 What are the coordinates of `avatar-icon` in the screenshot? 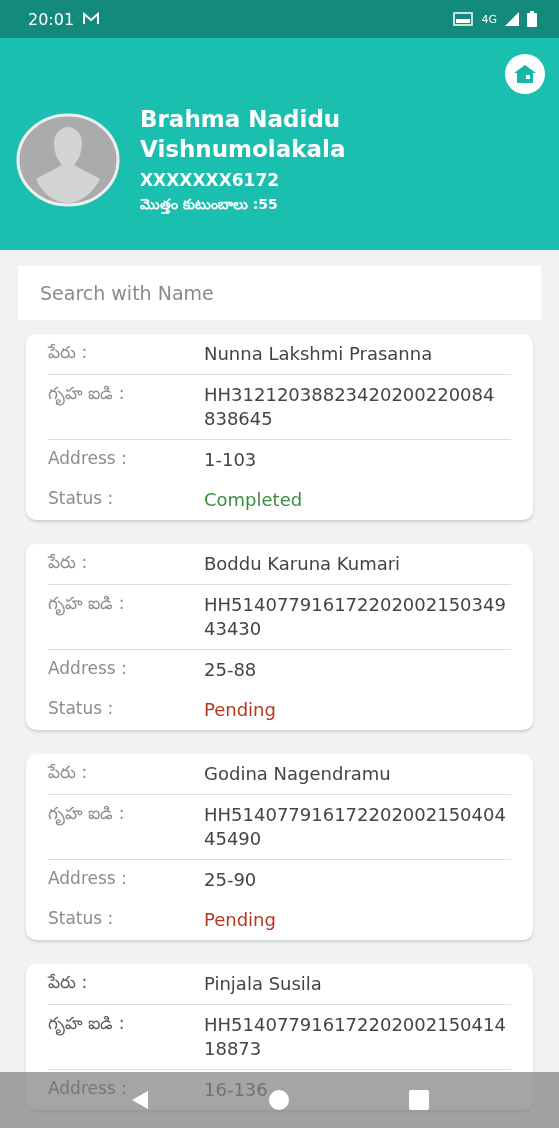 It's located at (68, 160).